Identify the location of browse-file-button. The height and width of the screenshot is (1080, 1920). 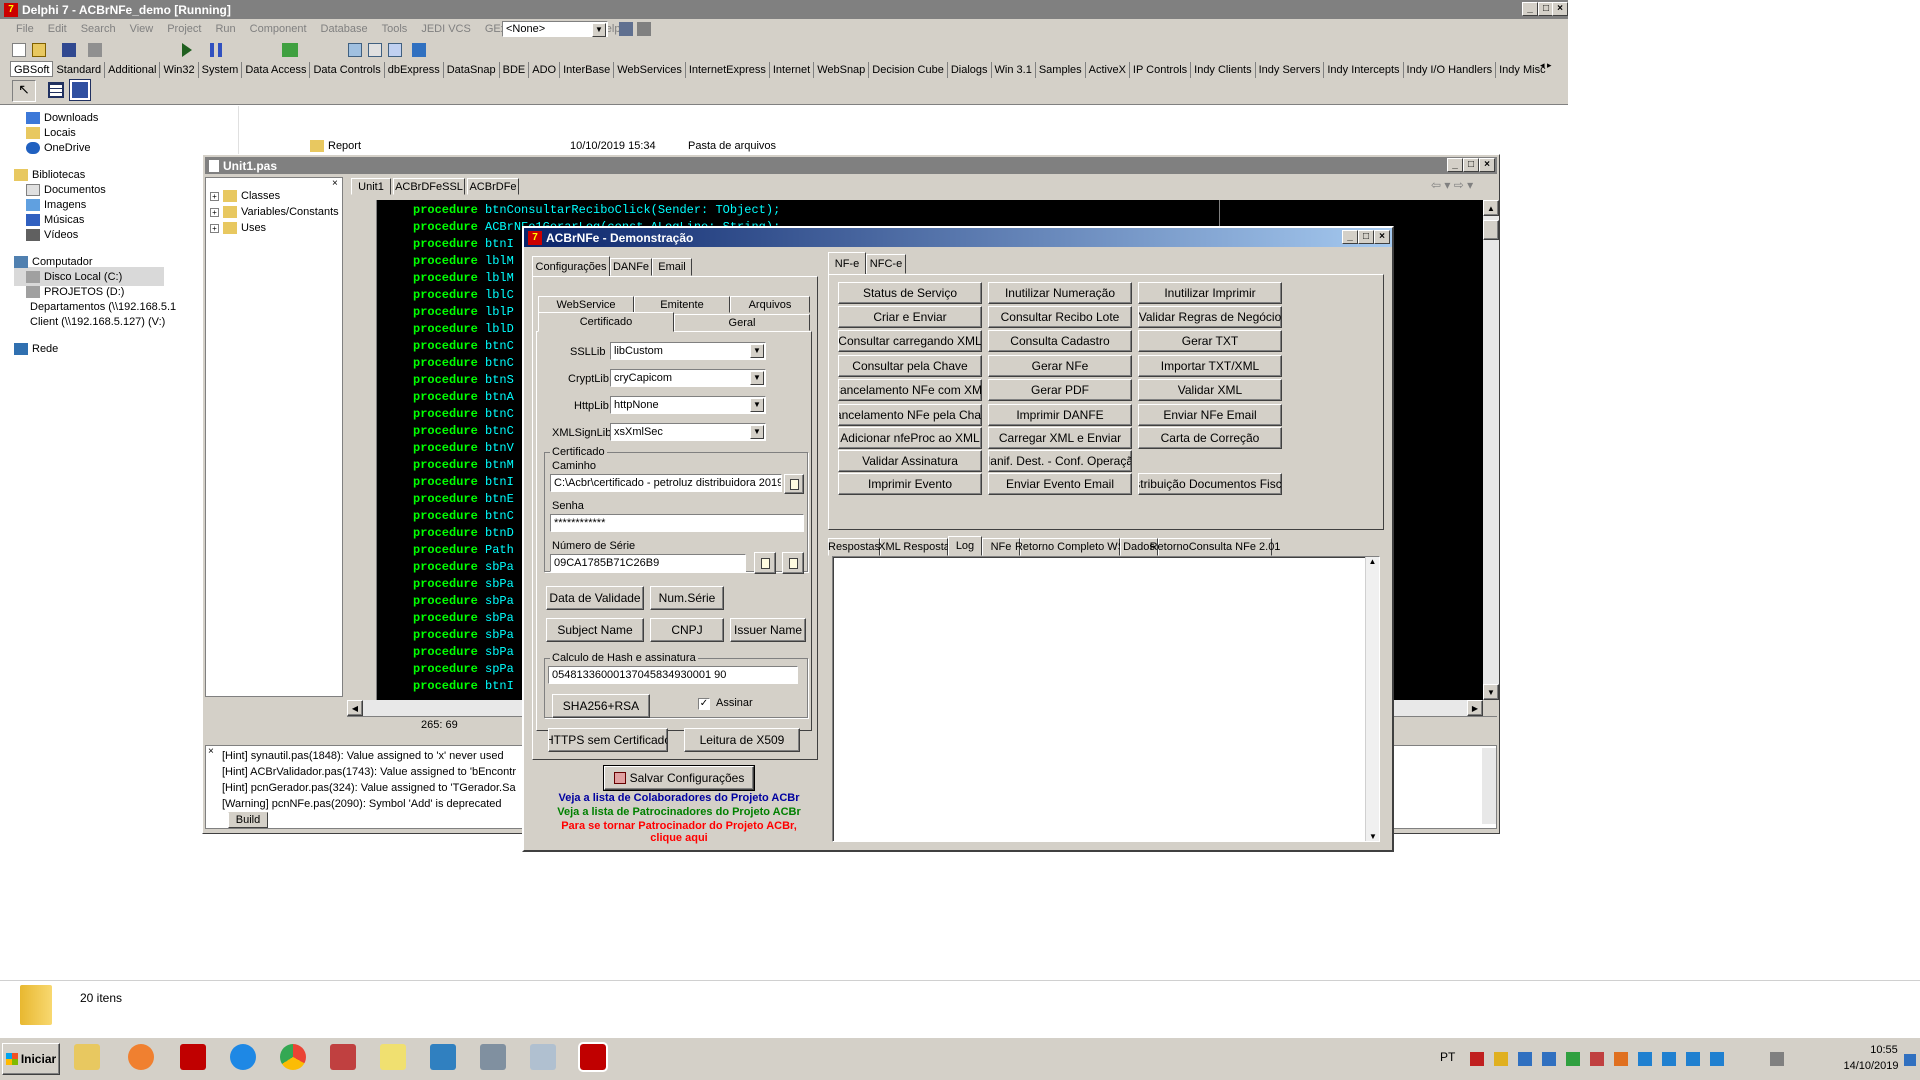
(794, 484).